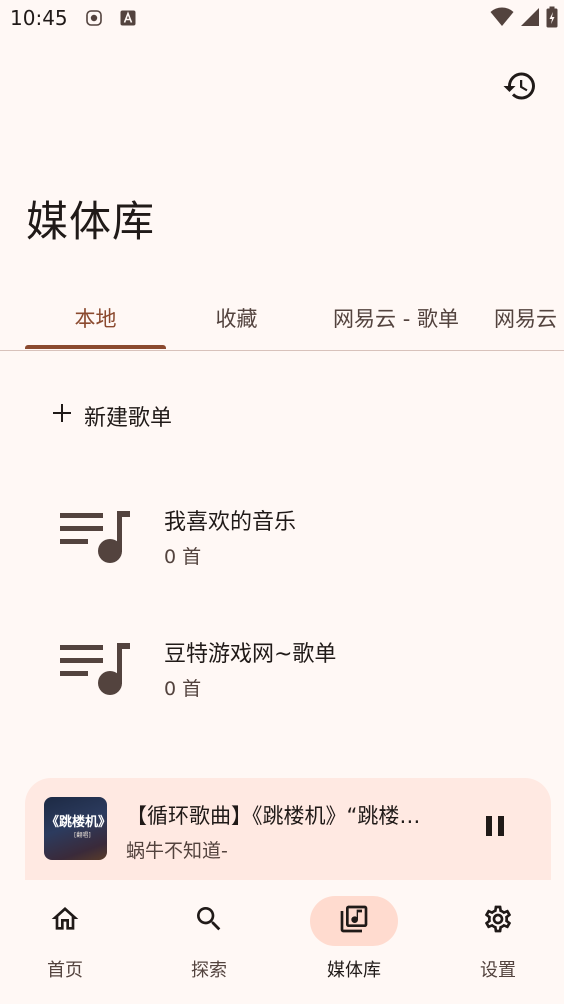  Describe the element at coordinates (128, 418) in the screenshot. I see `new-playlist-label: 新建歌单` at that location.